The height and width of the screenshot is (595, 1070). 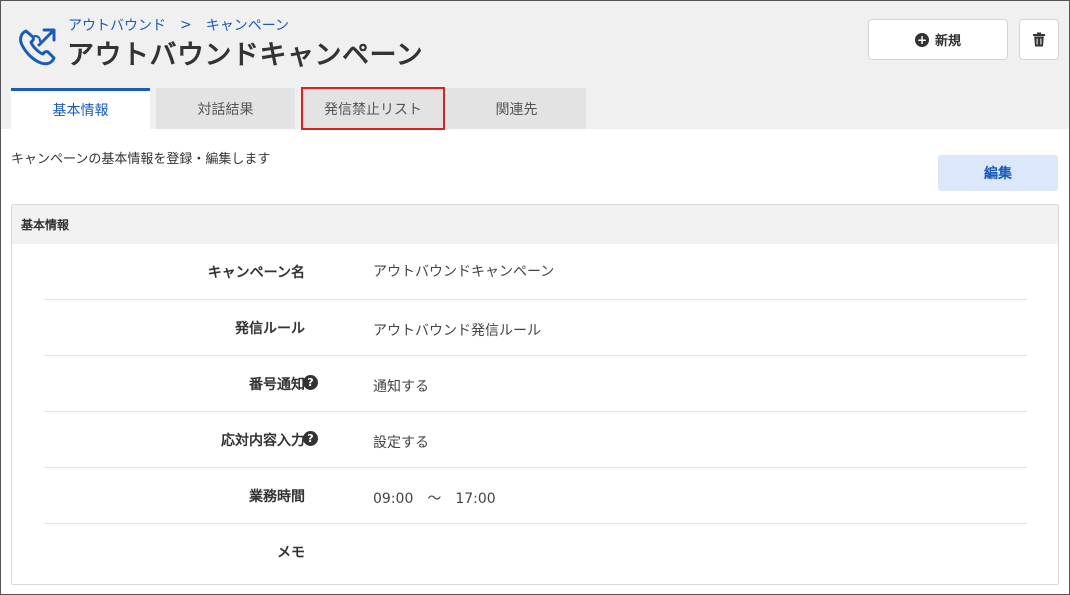 I want to click on field-row-business-hours: 業務時間 09:00 ～ 17:00, so click(x=535, y=496).